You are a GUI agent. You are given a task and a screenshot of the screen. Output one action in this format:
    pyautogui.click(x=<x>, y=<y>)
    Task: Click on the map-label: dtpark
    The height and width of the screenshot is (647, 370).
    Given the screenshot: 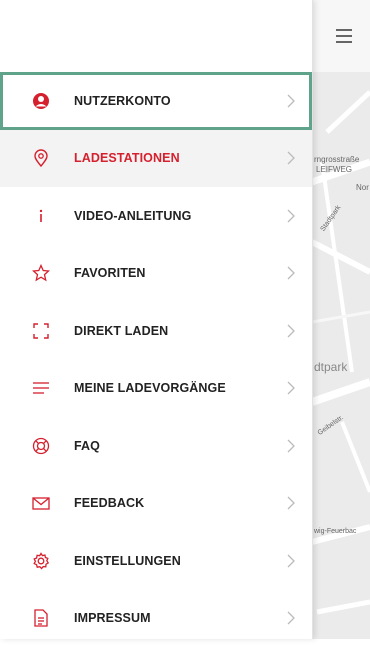 What is the action you would take?
    pyautogui.click(x=330, y=367)
    